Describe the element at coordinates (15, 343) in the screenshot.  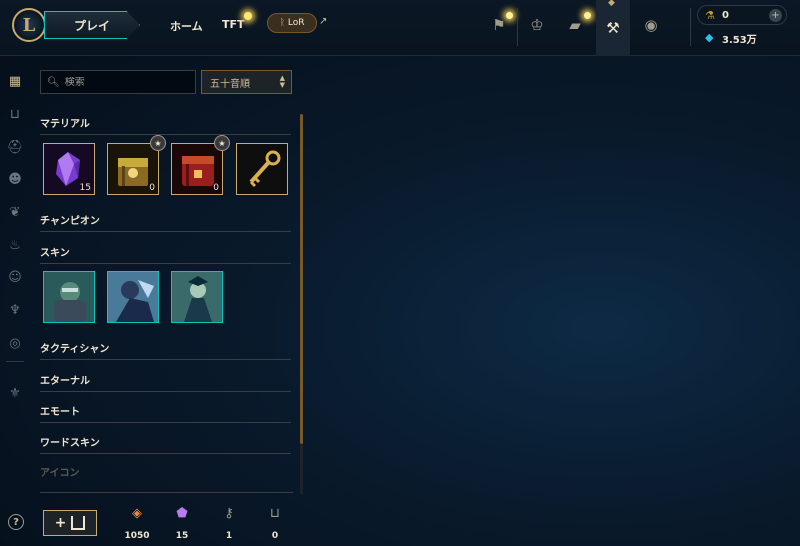
I see `profile-icon-icon: ◎` at that location.